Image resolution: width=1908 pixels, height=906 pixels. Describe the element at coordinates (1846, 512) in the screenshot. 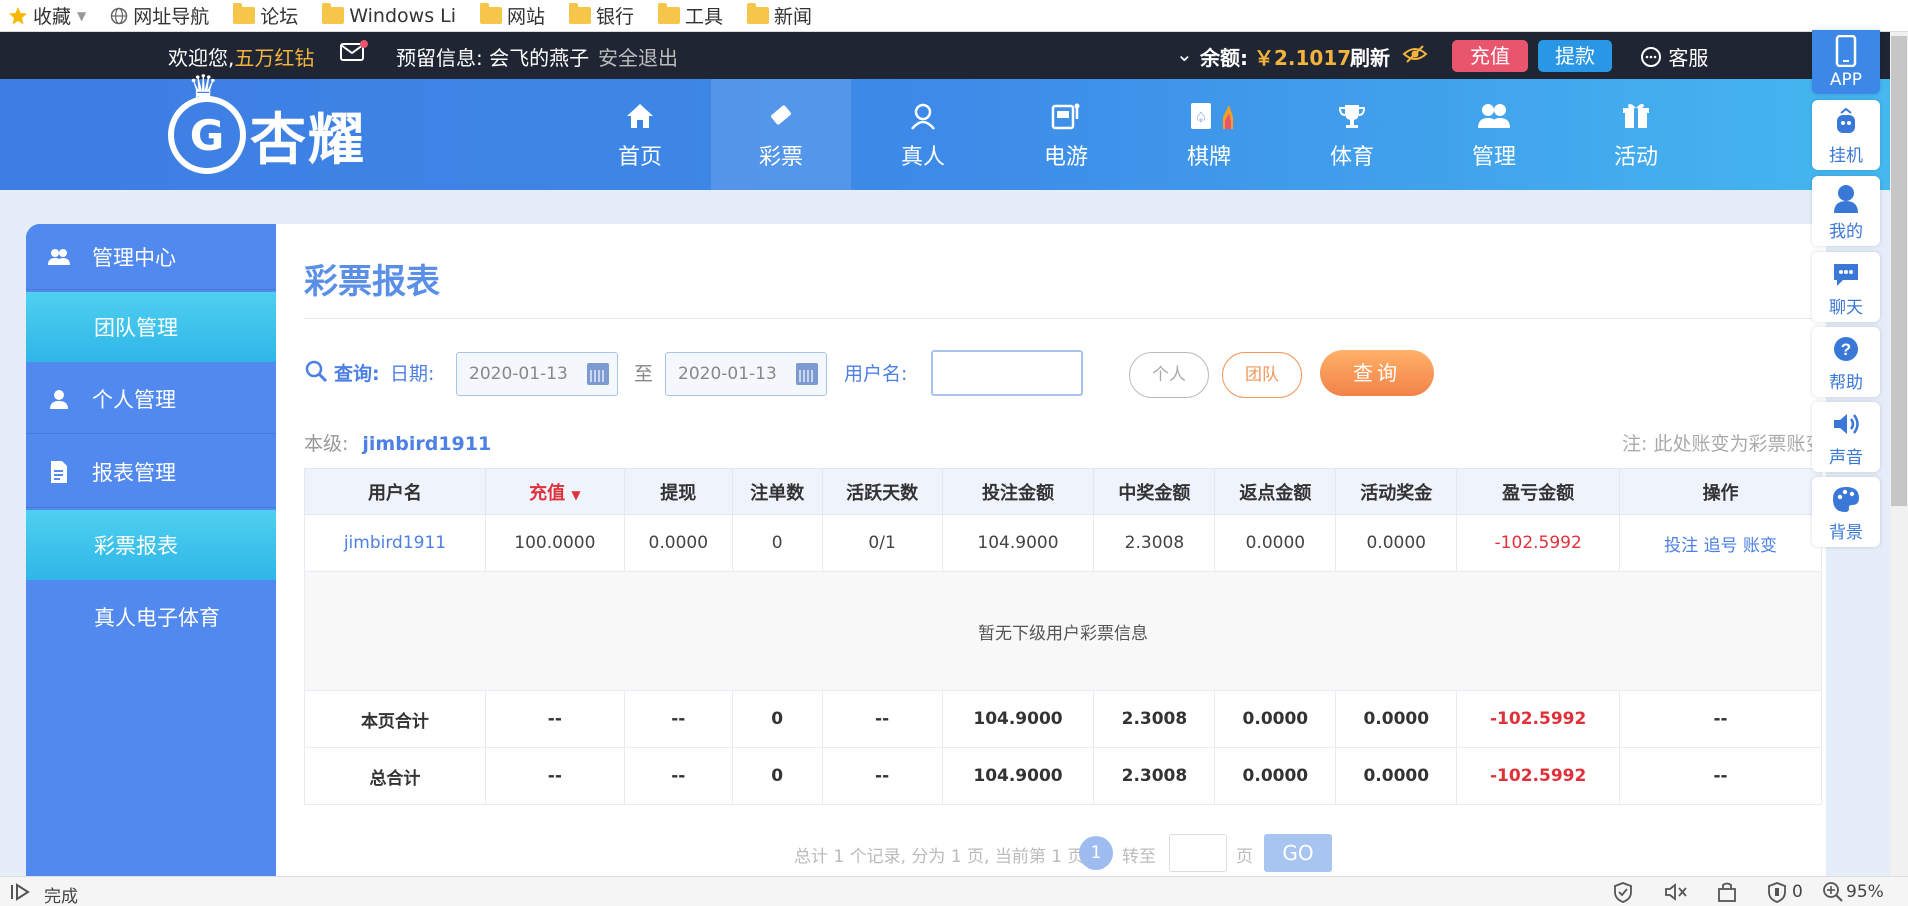

I see `background-button: 背景` at that location.